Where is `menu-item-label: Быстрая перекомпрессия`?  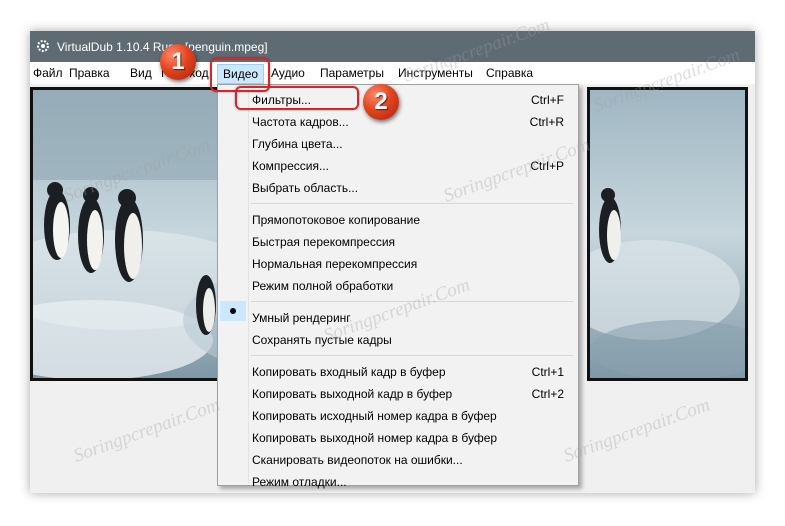
menu-item-label: Быстрая перекомпрессия is located at coordinates (324, 242).